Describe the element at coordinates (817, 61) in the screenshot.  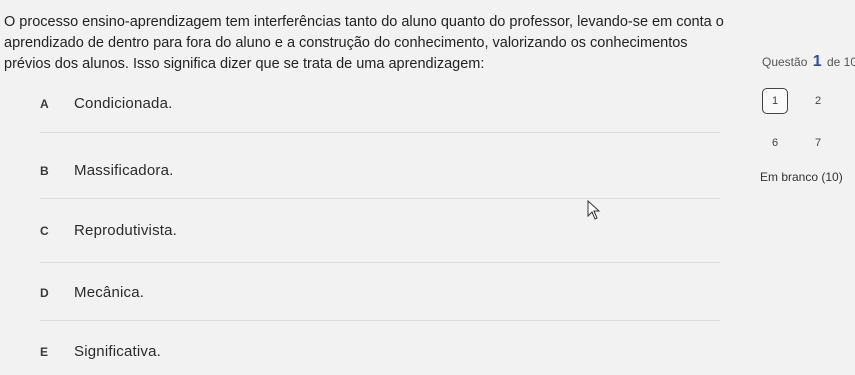
I see `counter-current: 1` at that location.